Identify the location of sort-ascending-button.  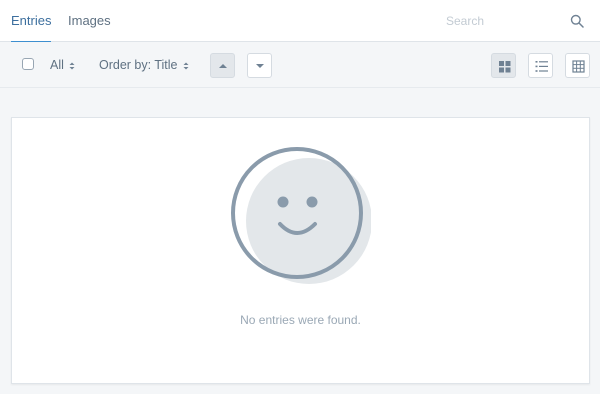
(222, 65).